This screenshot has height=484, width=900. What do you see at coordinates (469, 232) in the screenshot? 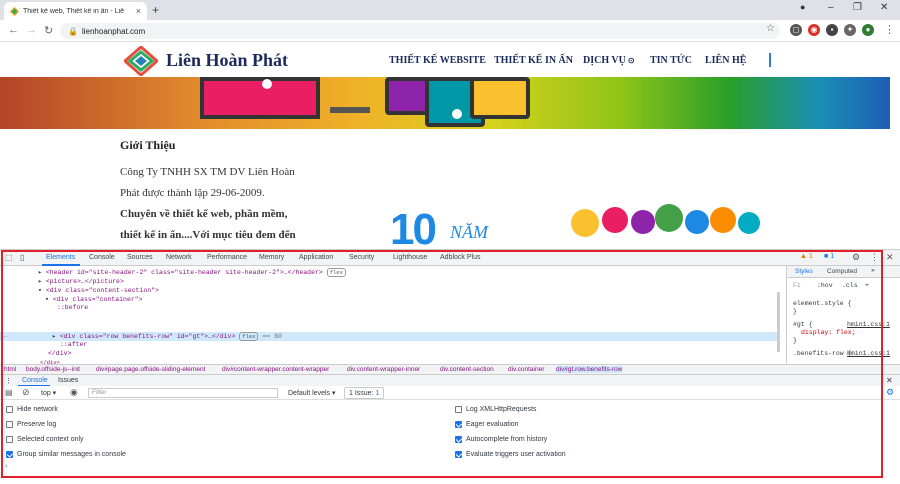
I see `anniversary-word: NĂM` at bounding box center [469, 232].